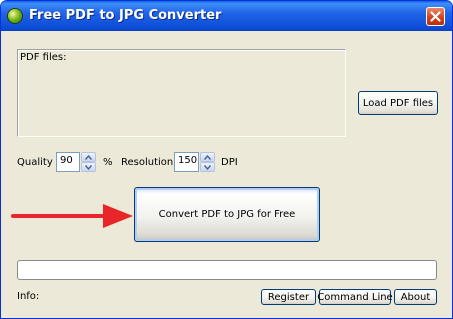  Describe the element at coordinates (415, 297) in the screenshot. I see `about-button: About` at that location.